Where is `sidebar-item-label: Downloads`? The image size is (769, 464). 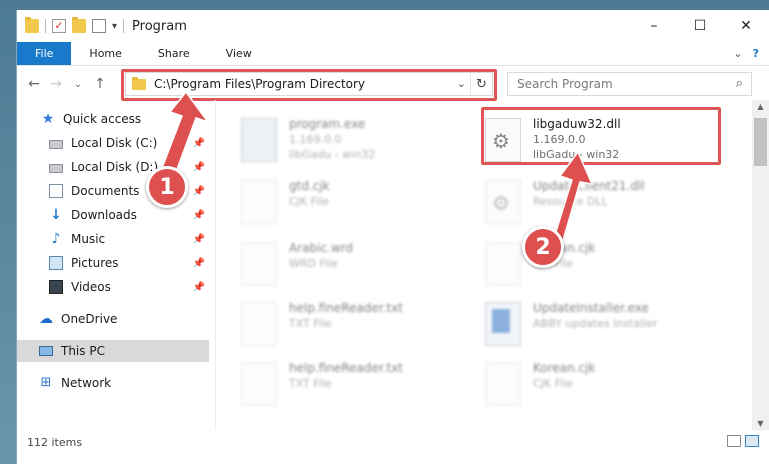
sidebar-item-label: Downloads is located at coordinates (104, 215).